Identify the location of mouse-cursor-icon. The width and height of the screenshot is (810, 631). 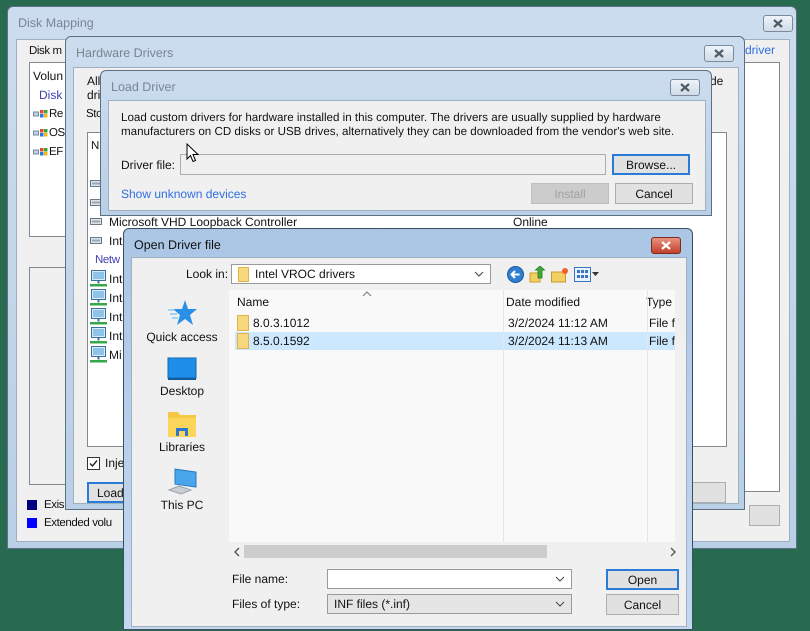
(192, 153).